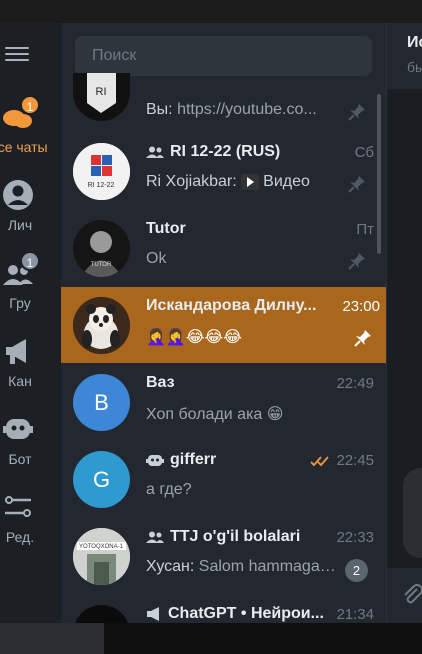  Describe the element at coordinates (250, 181) in the screenshot. I see `video-thumb-icon` at that location.